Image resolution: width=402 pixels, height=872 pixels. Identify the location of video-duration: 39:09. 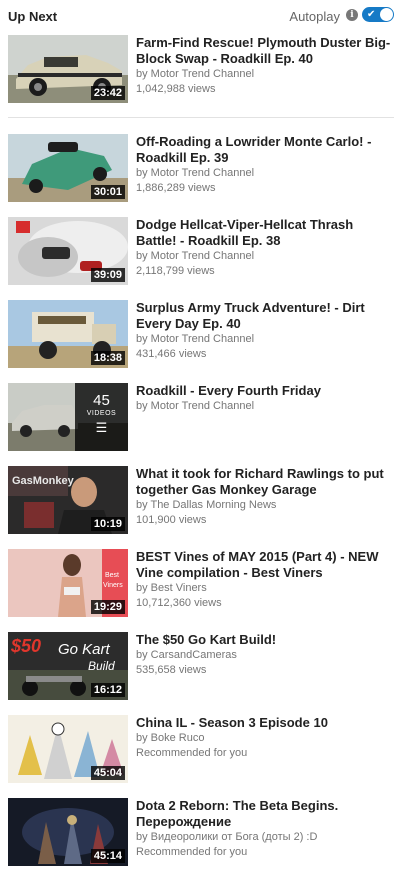
(107, 275).